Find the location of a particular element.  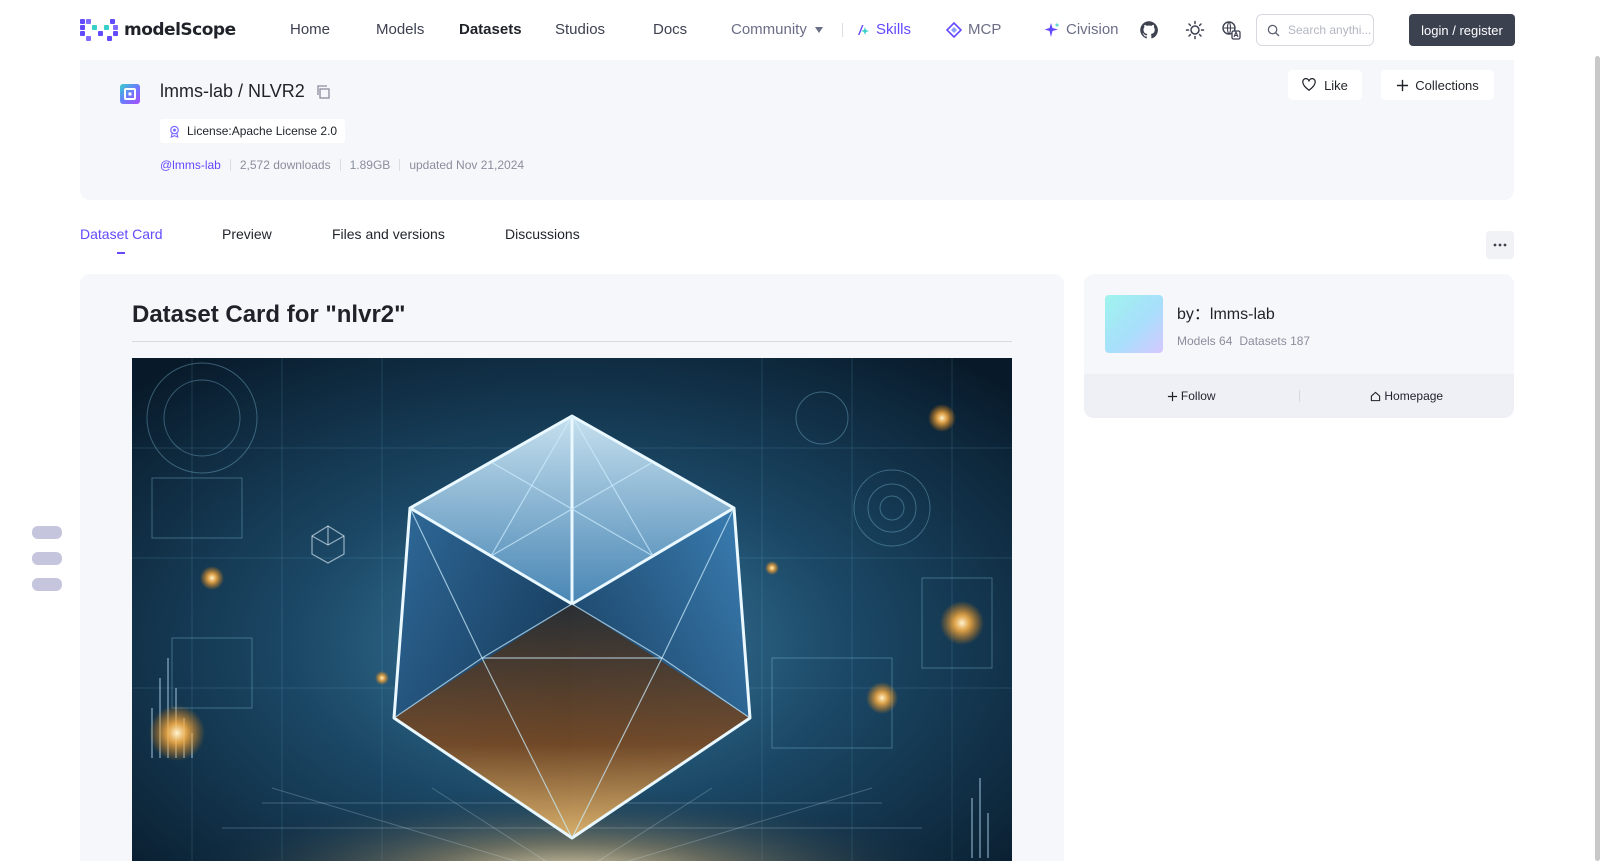

nav-civision: Civision is located at coordinates (1081, 30).